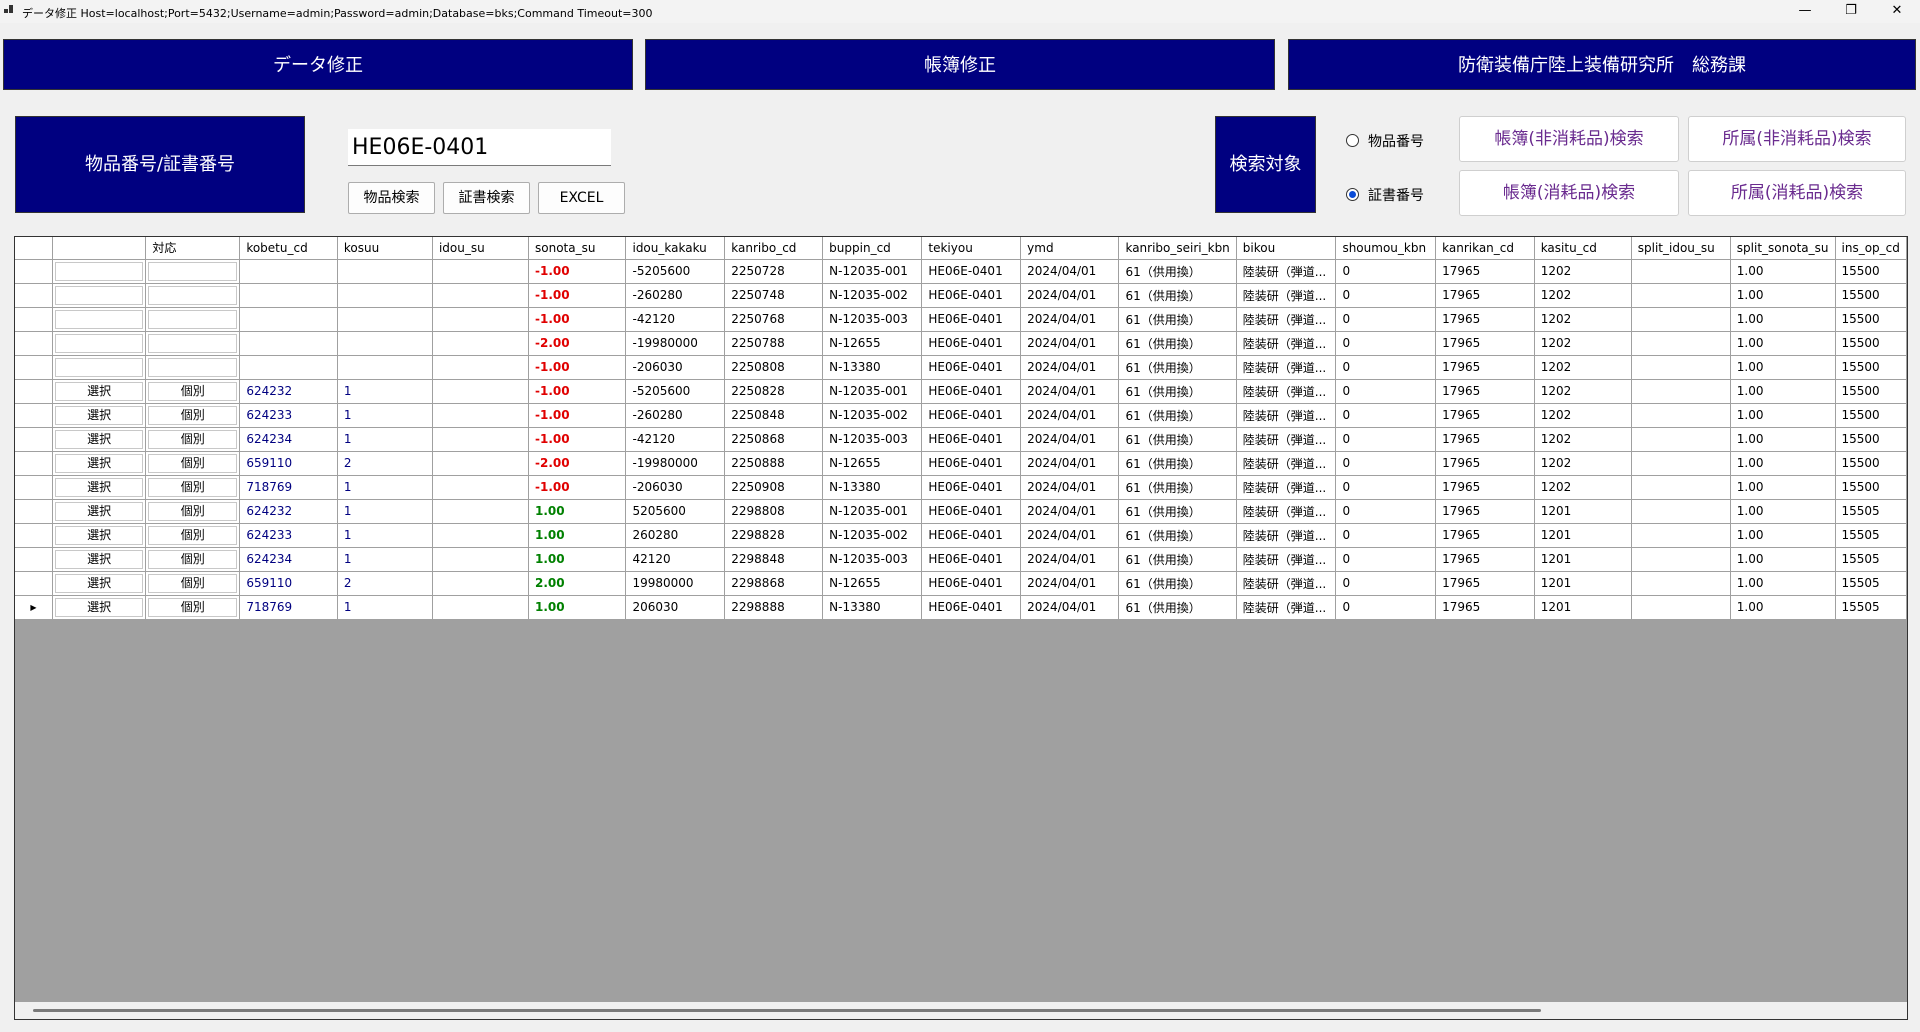 The image size is (1920, 1032). What do you see at coordinates (774, 271) in the screenshot?
I see `grid-cell-kanribo_cd: 2250728` at bounding box center [774, 271].